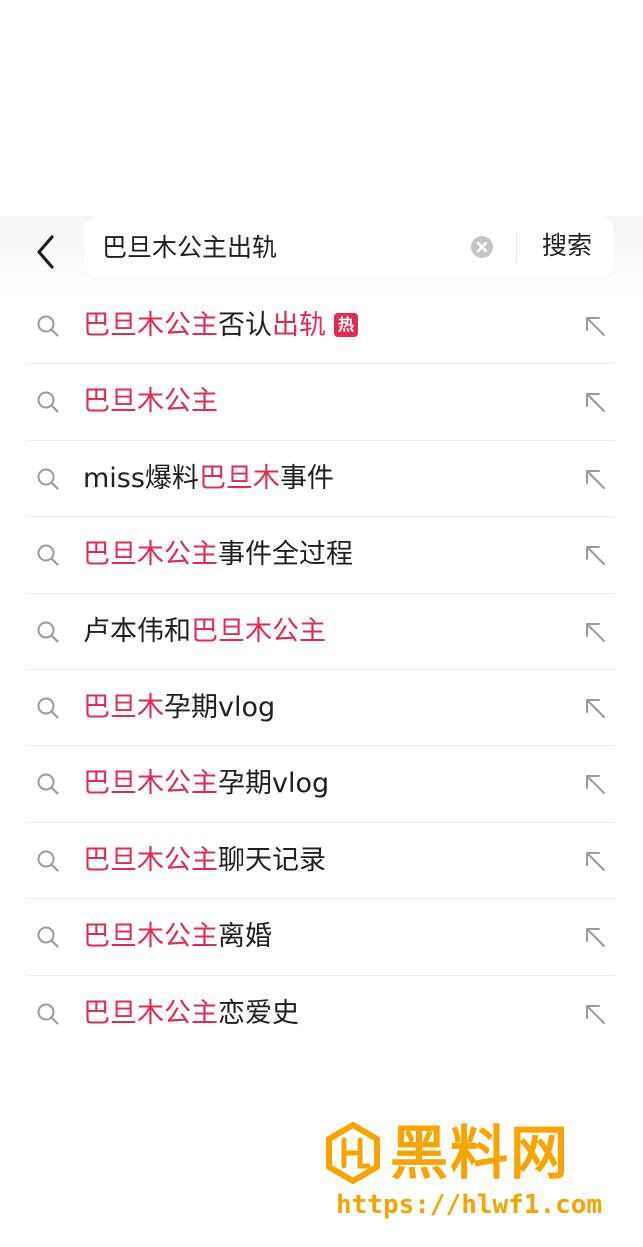  I want to click on suggestion-item: 巴旦木公主恋爱史, so click(320, 1014).